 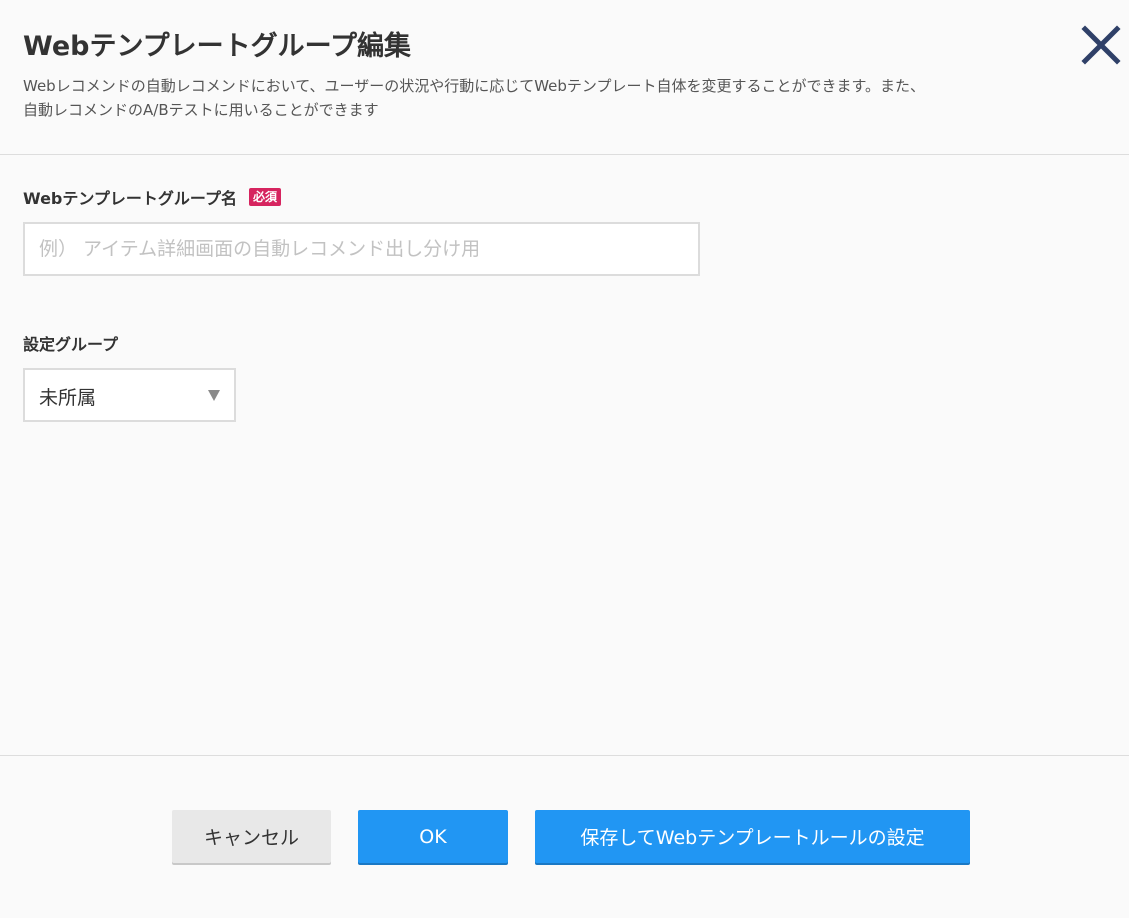 I want to click on name-field-label: Webテンプレートグループ名 必須, so click(x=152, y=197).